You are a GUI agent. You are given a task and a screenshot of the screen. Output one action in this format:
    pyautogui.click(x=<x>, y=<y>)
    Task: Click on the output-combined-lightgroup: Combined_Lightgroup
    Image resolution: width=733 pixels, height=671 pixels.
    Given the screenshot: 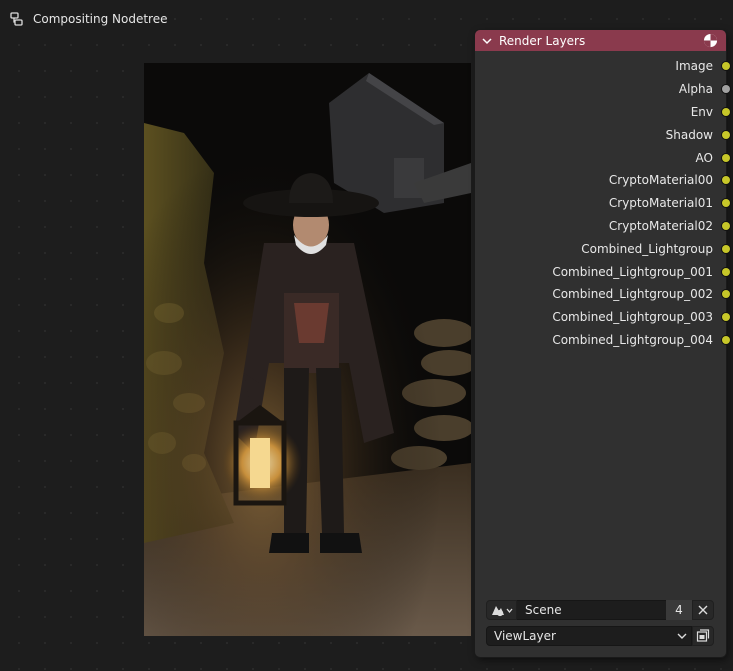 What is the action you would take?
    pyautogui.click(x=602, y=248)
    